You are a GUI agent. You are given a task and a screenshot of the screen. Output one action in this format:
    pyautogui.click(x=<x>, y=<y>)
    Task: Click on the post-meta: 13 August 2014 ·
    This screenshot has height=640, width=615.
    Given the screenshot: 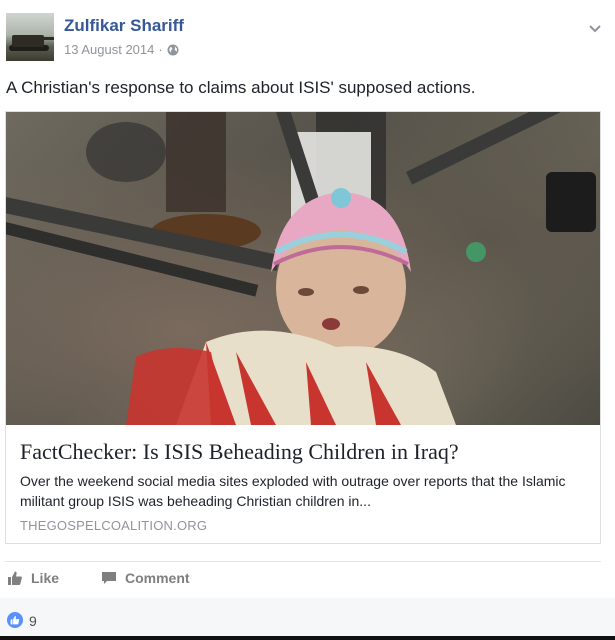 What is the action you would take?
    pyautogui.click(x=121, y=49)
    